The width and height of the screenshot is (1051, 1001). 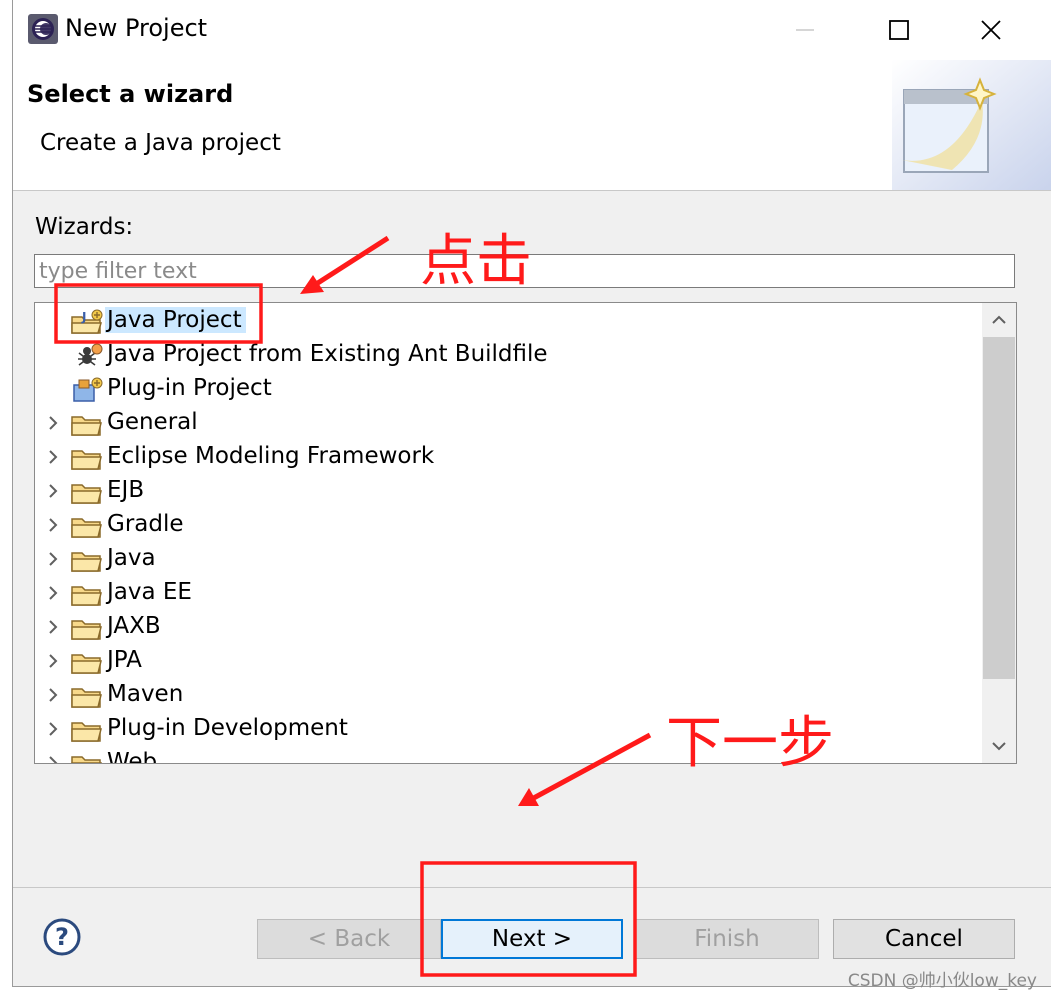 What do you see at coordinates (750, 743) in the screenshot?
I see `annotation-next-step-text: 下一步` at bounding box center [750, 743].